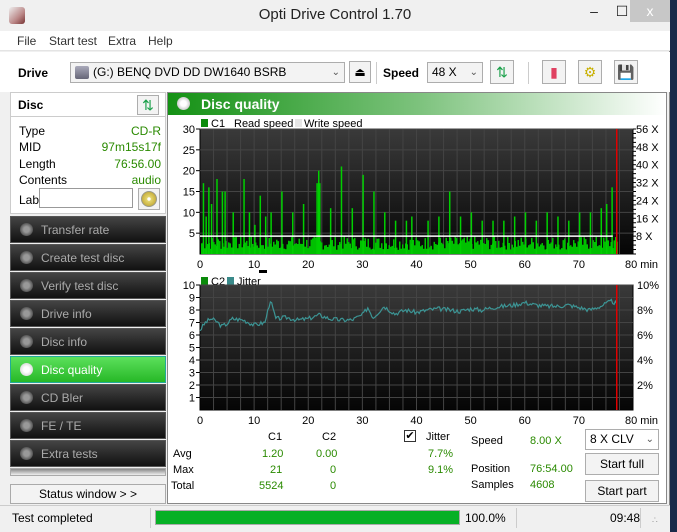 This screenshot has height=532, width=677. What do you see at coordinates (622, 464) in the screenshot?
I see `start-full-button: Start full` at bounding box center [622, 464].